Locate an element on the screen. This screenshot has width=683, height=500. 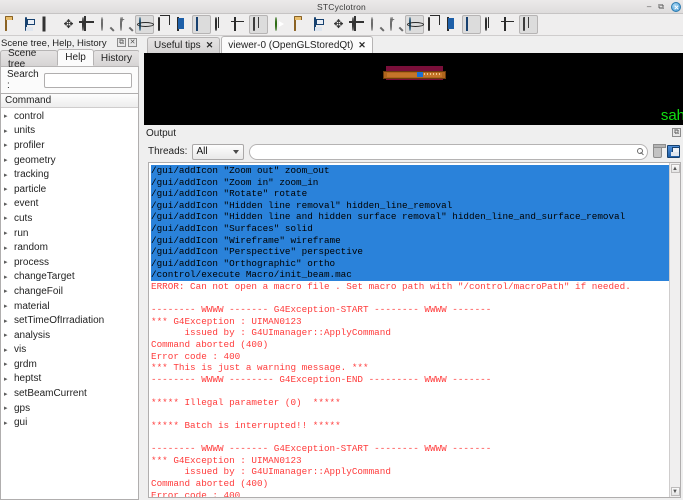
toolbar-zoom-out-button-2: - is located at coordinates (376, 24).